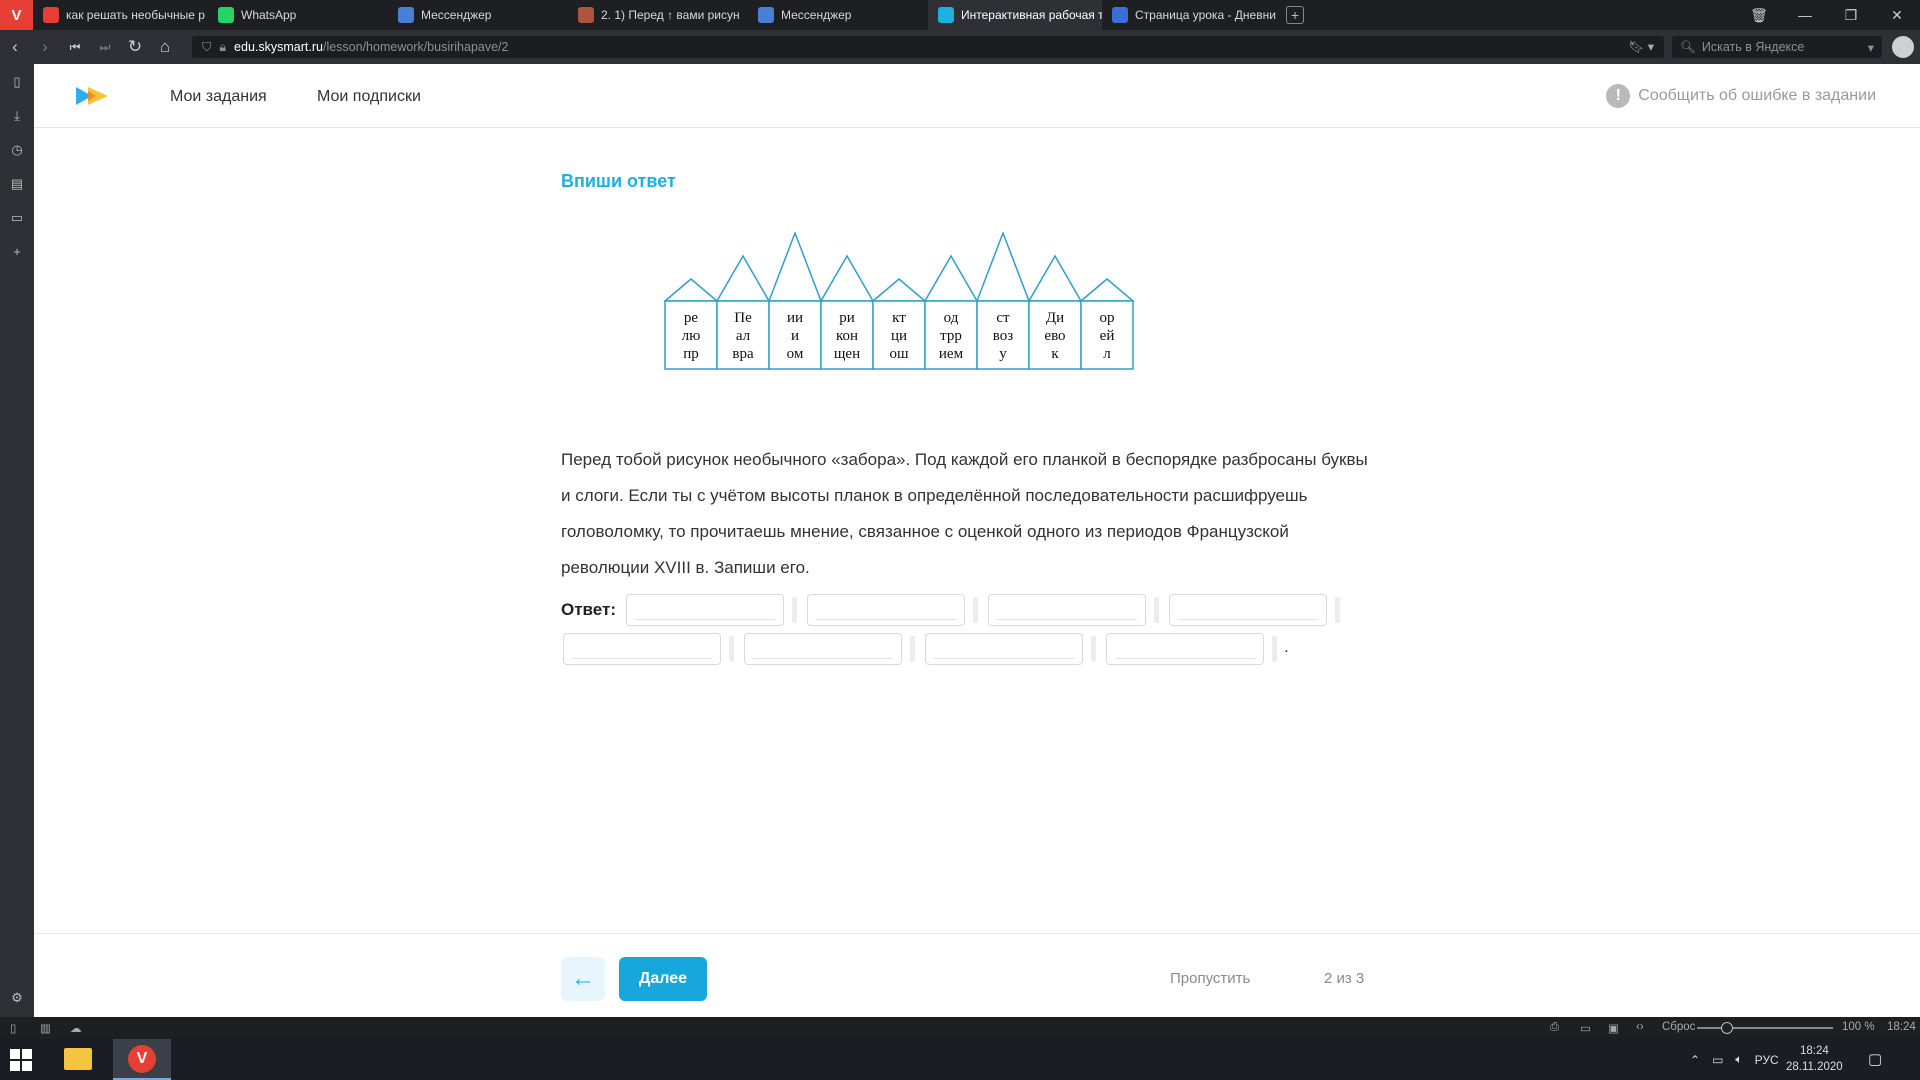  Describe the element at coordinates (1554, 1027) in the screenshot. I see `screenshot-icon: ⎙` at that location.